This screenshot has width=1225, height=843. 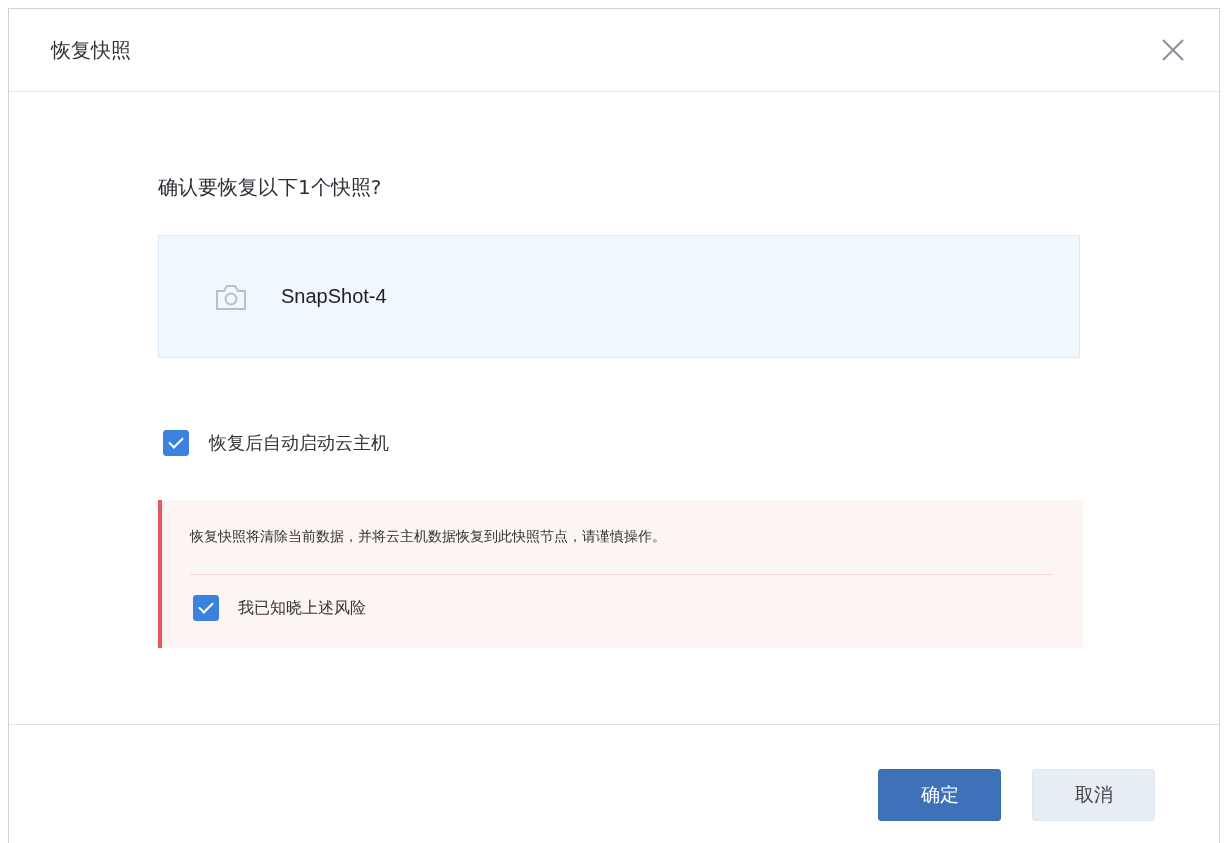 What do you see at coordinates (299, 443) in the screenshot?
I see `checkbox-label: 恢复后自动启动云主机` at bounding box center [299, 443].